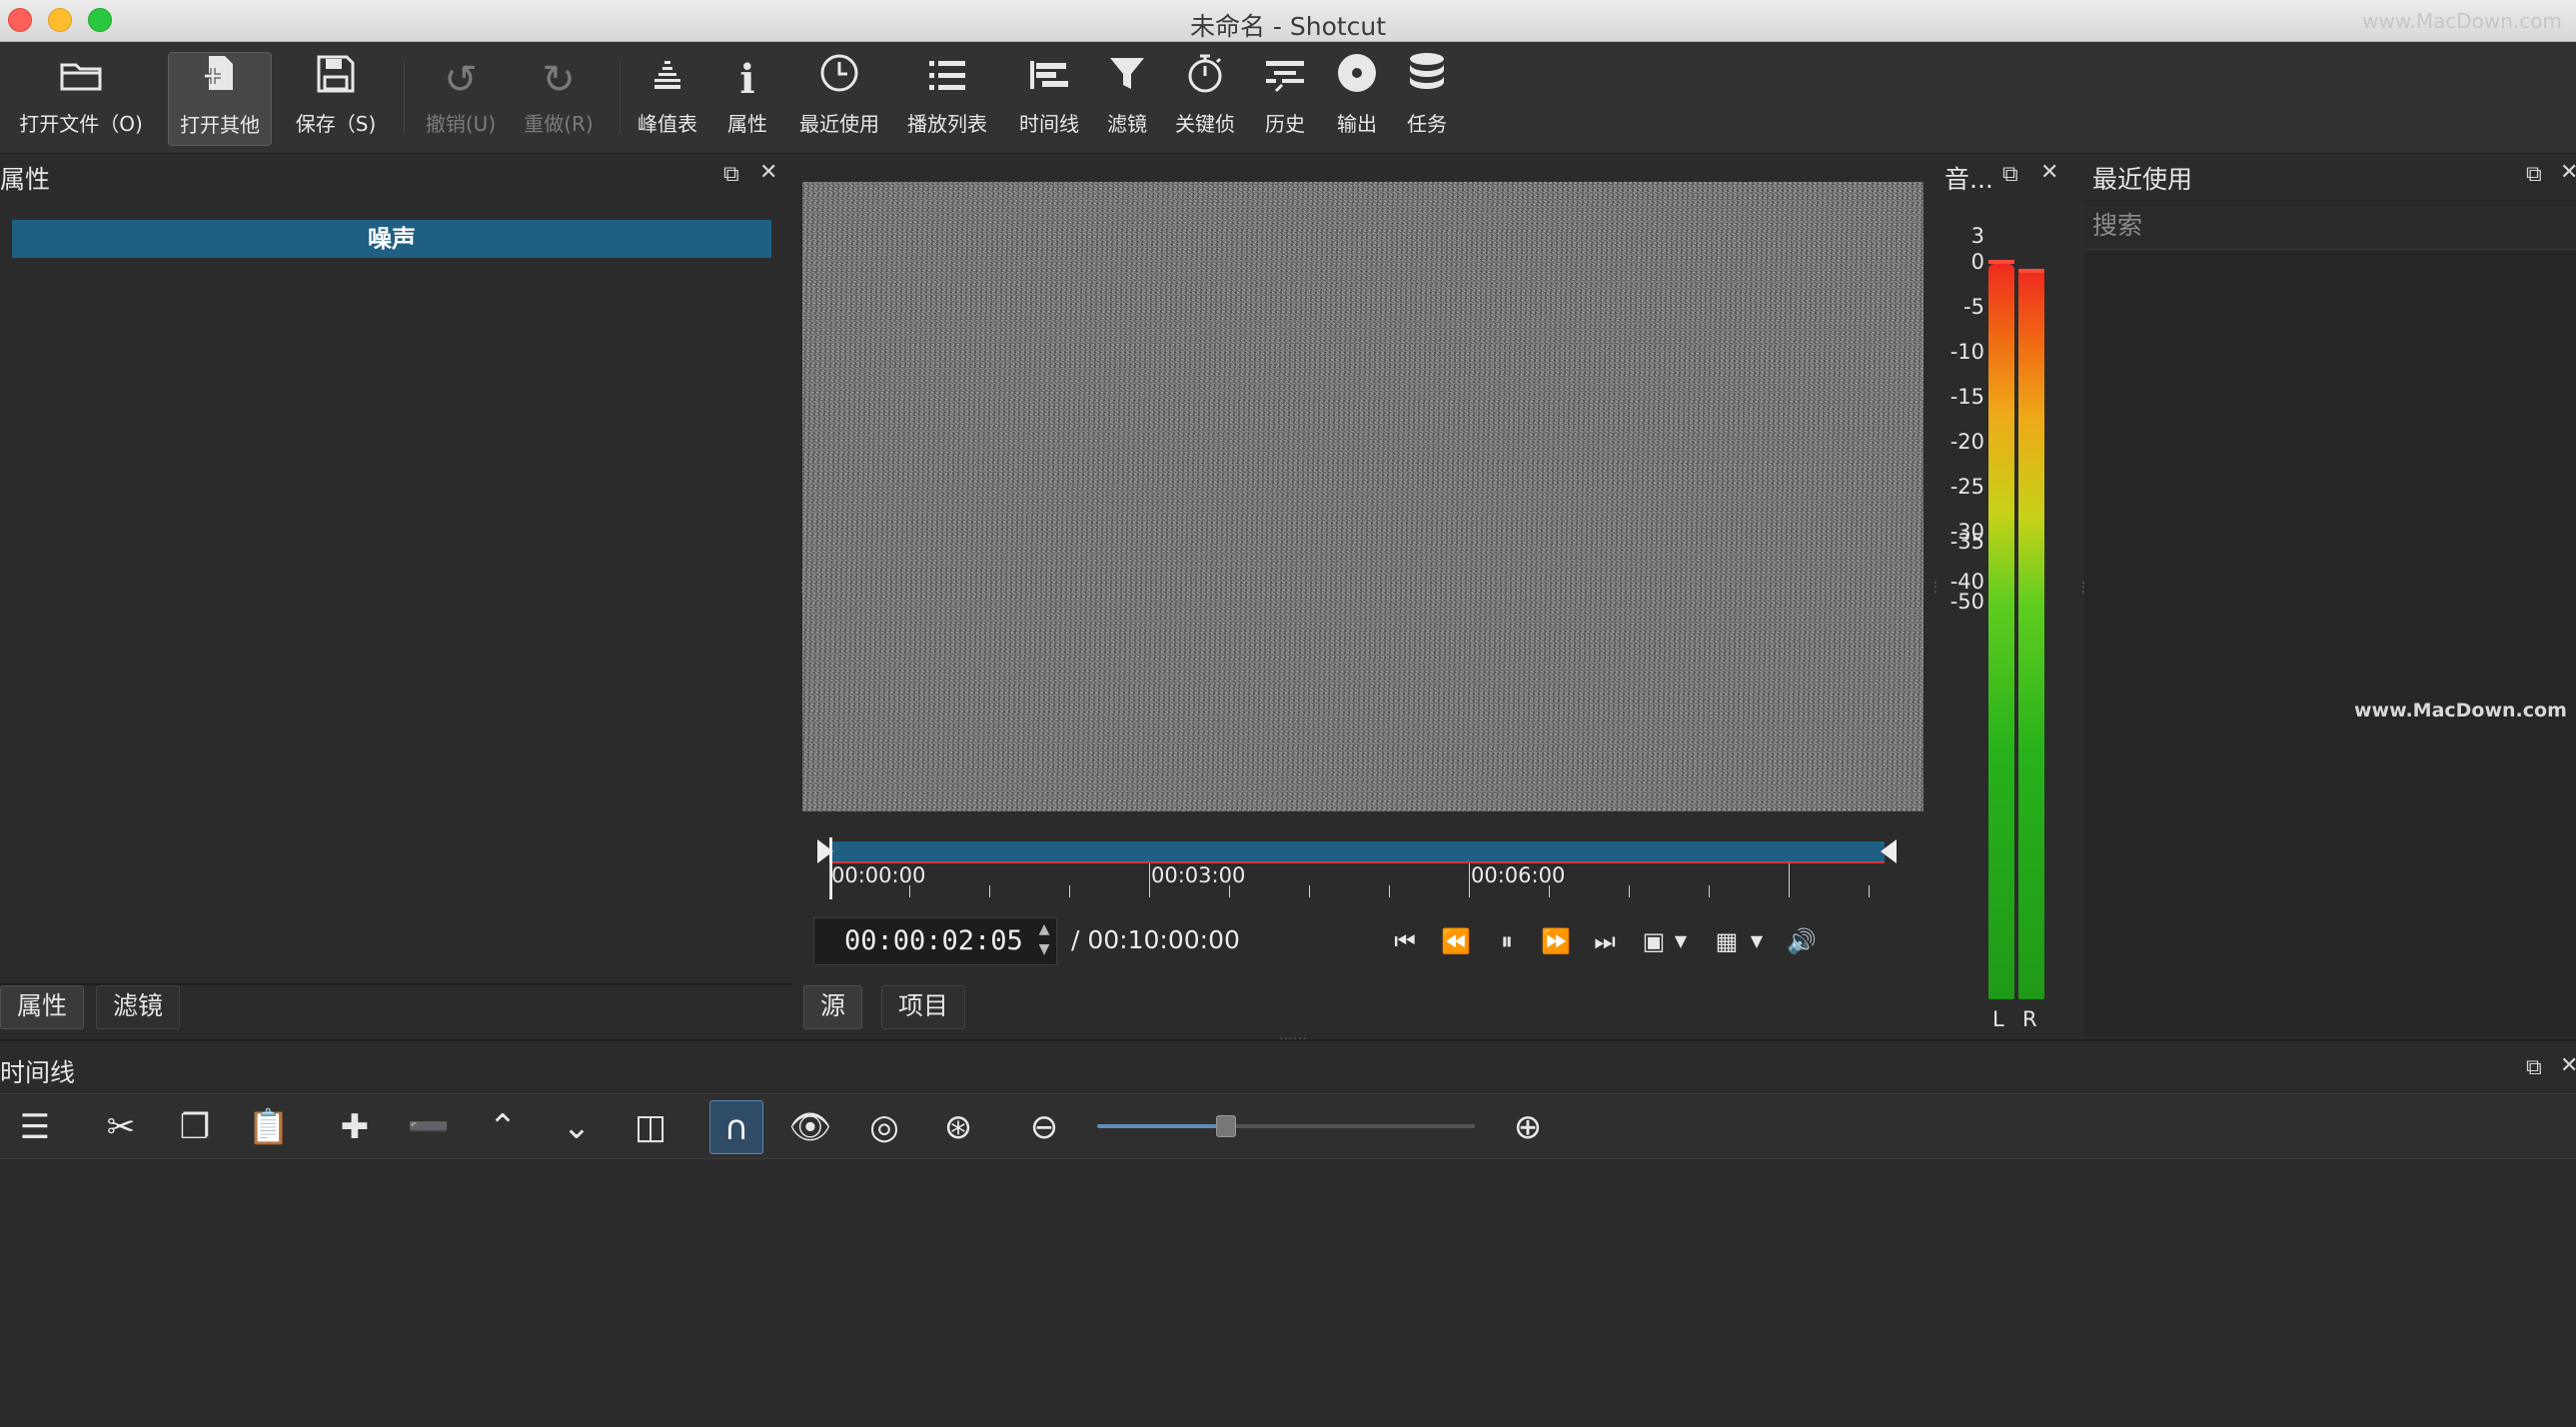  What do you see at coordinates (1528, 1127) in the screenshot?
I see `zoom-in-icon: ⊕` at bounding box center [1528, 1127].